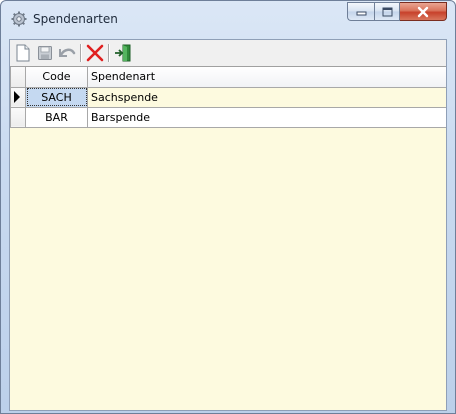 The image size is (456, 414). I want to click on header-row: Code Spendenart, so click(228, 77).